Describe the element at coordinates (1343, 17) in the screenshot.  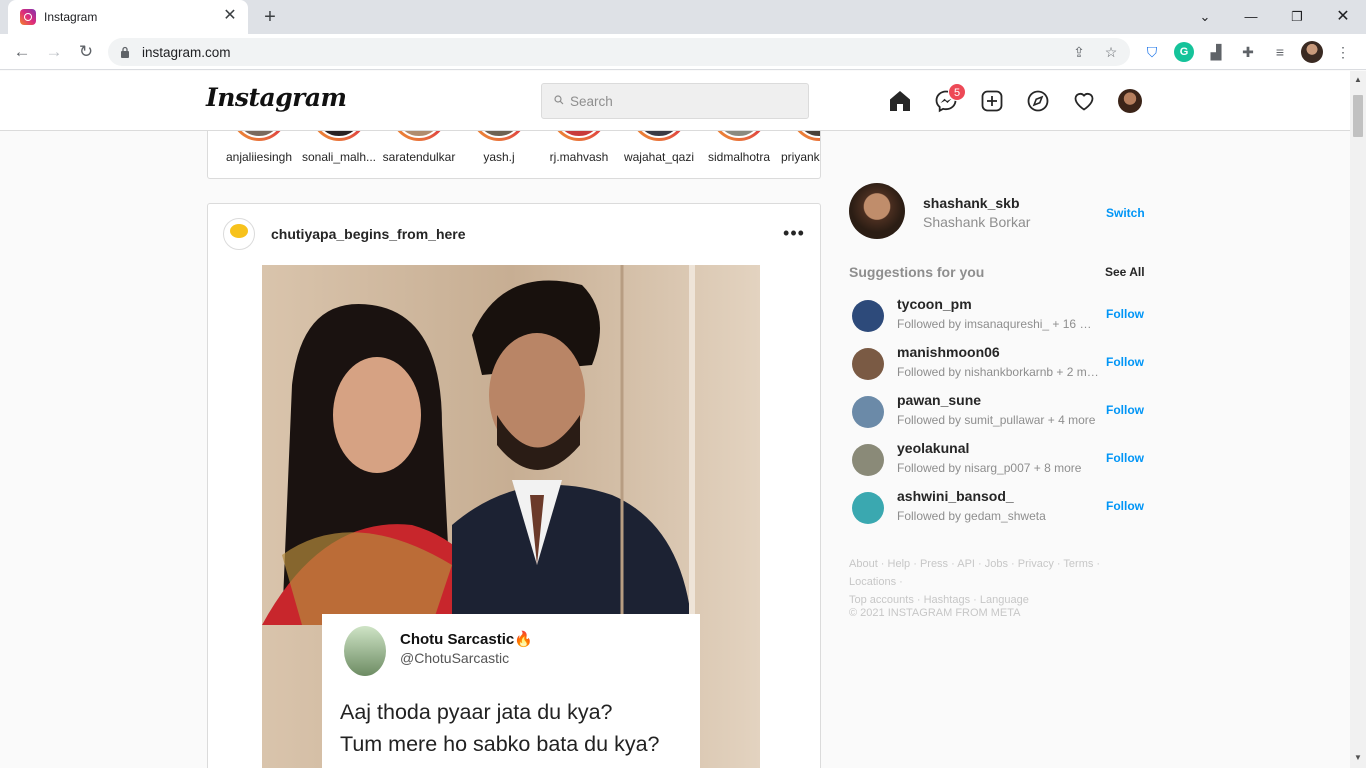
I see `close-window-button: ✕` at that location.